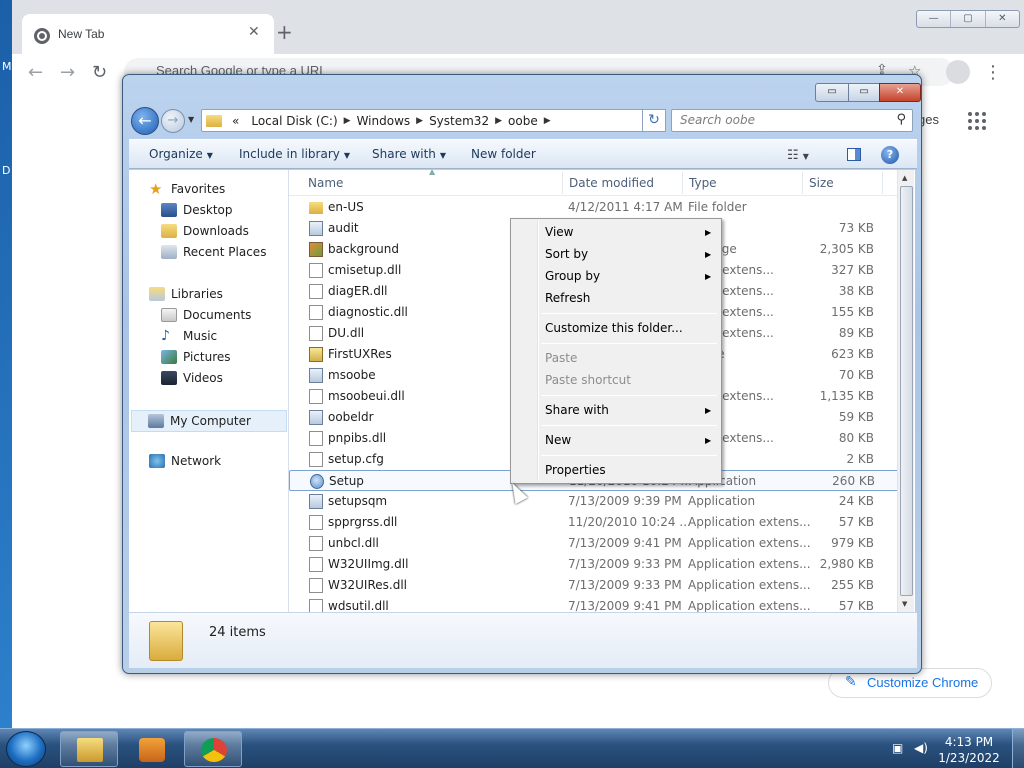  What do you see at coordinates (325, 183) in the screenshot?
I see `column-header-name: Name` at bounding box center [325, 183].